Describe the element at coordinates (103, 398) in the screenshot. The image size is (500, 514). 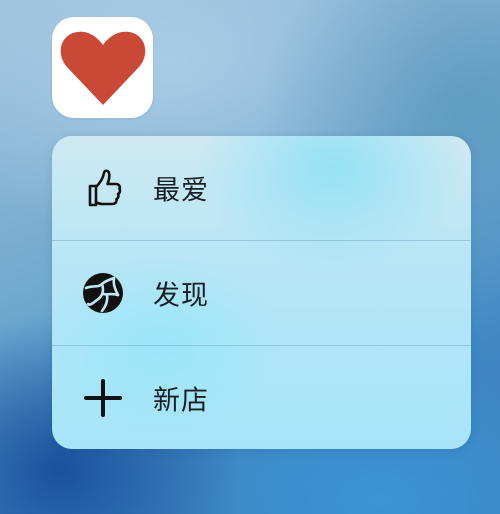
I see `plus-icon` at that location.